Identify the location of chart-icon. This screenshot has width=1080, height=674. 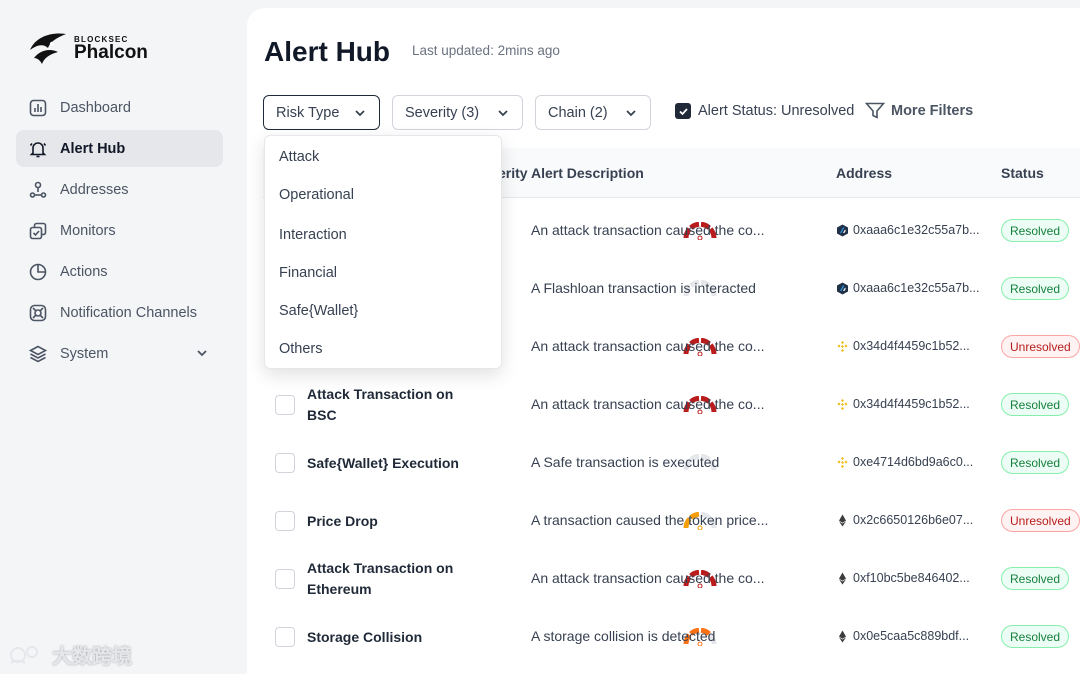
(38, 107).